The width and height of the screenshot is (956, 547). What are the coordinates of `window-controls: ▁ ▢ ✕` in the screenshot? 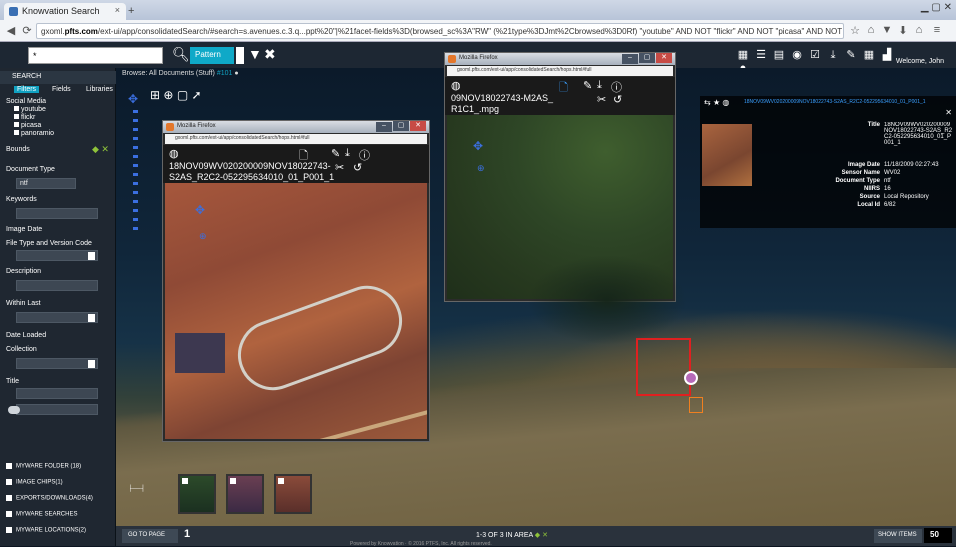 It's located at (936, 7).